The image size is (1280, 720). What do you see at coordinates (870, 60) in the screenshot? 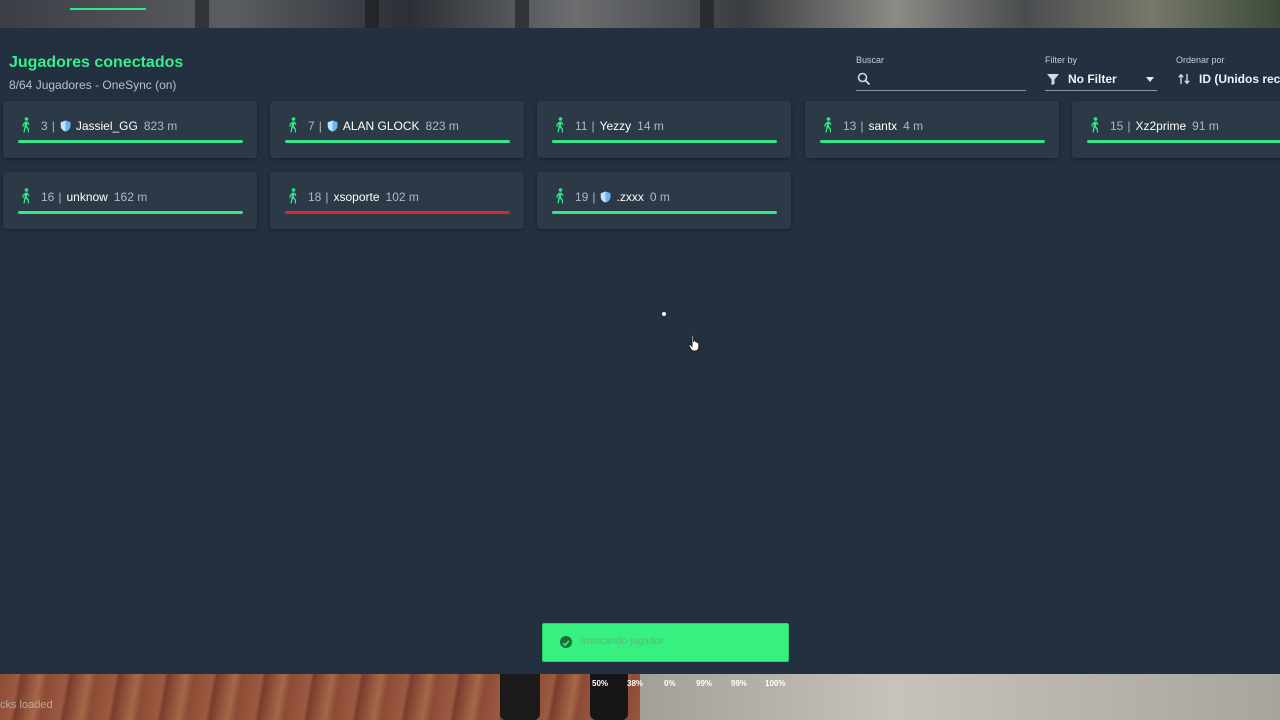
I see `search-label: Buscar` at bounding box center [870, 60].